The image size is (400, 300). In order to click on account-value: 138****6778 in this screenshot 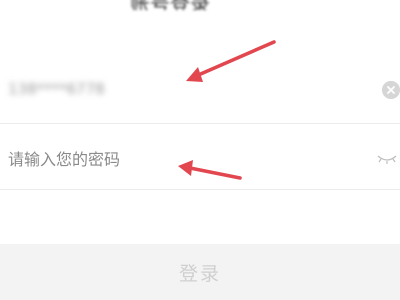, I will do `click(56, 89)`.